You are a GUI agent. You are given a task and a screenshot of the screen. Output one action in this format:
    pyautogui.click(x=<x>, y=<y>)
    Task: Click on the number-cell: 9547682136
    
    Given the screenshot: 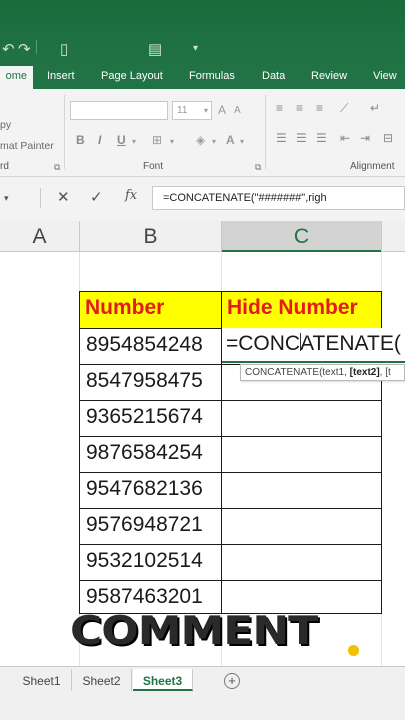 What is the action you would take?
    pyautogui.click(x=150, y=490)
    